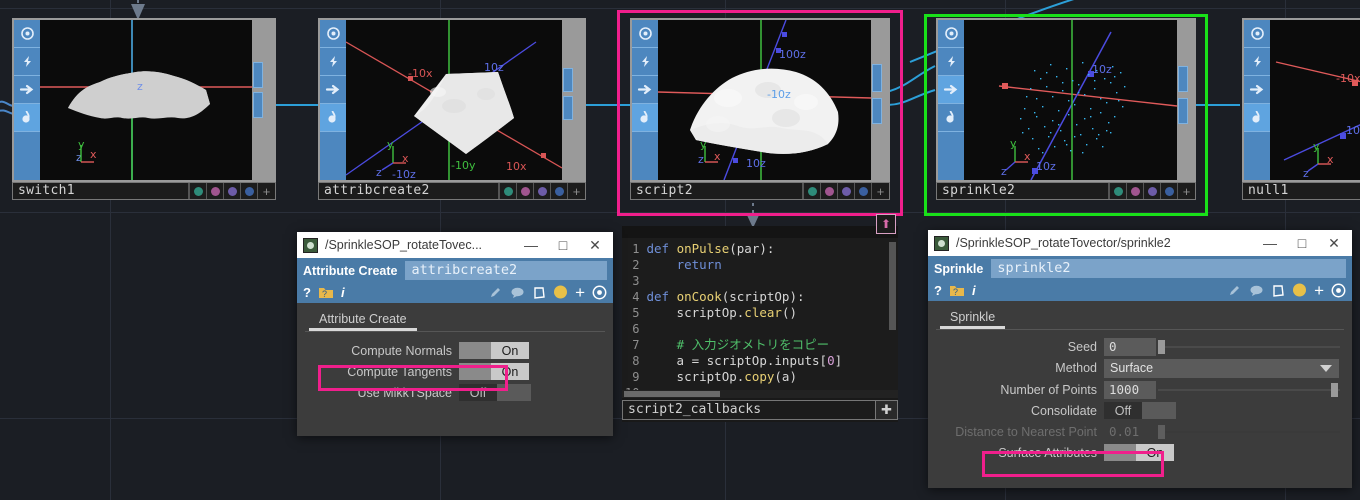 The width and height of the screenshot is (1360, 500). I want to click on param-row-compute-tangents: Compute Tangents On, so click(455, 371).